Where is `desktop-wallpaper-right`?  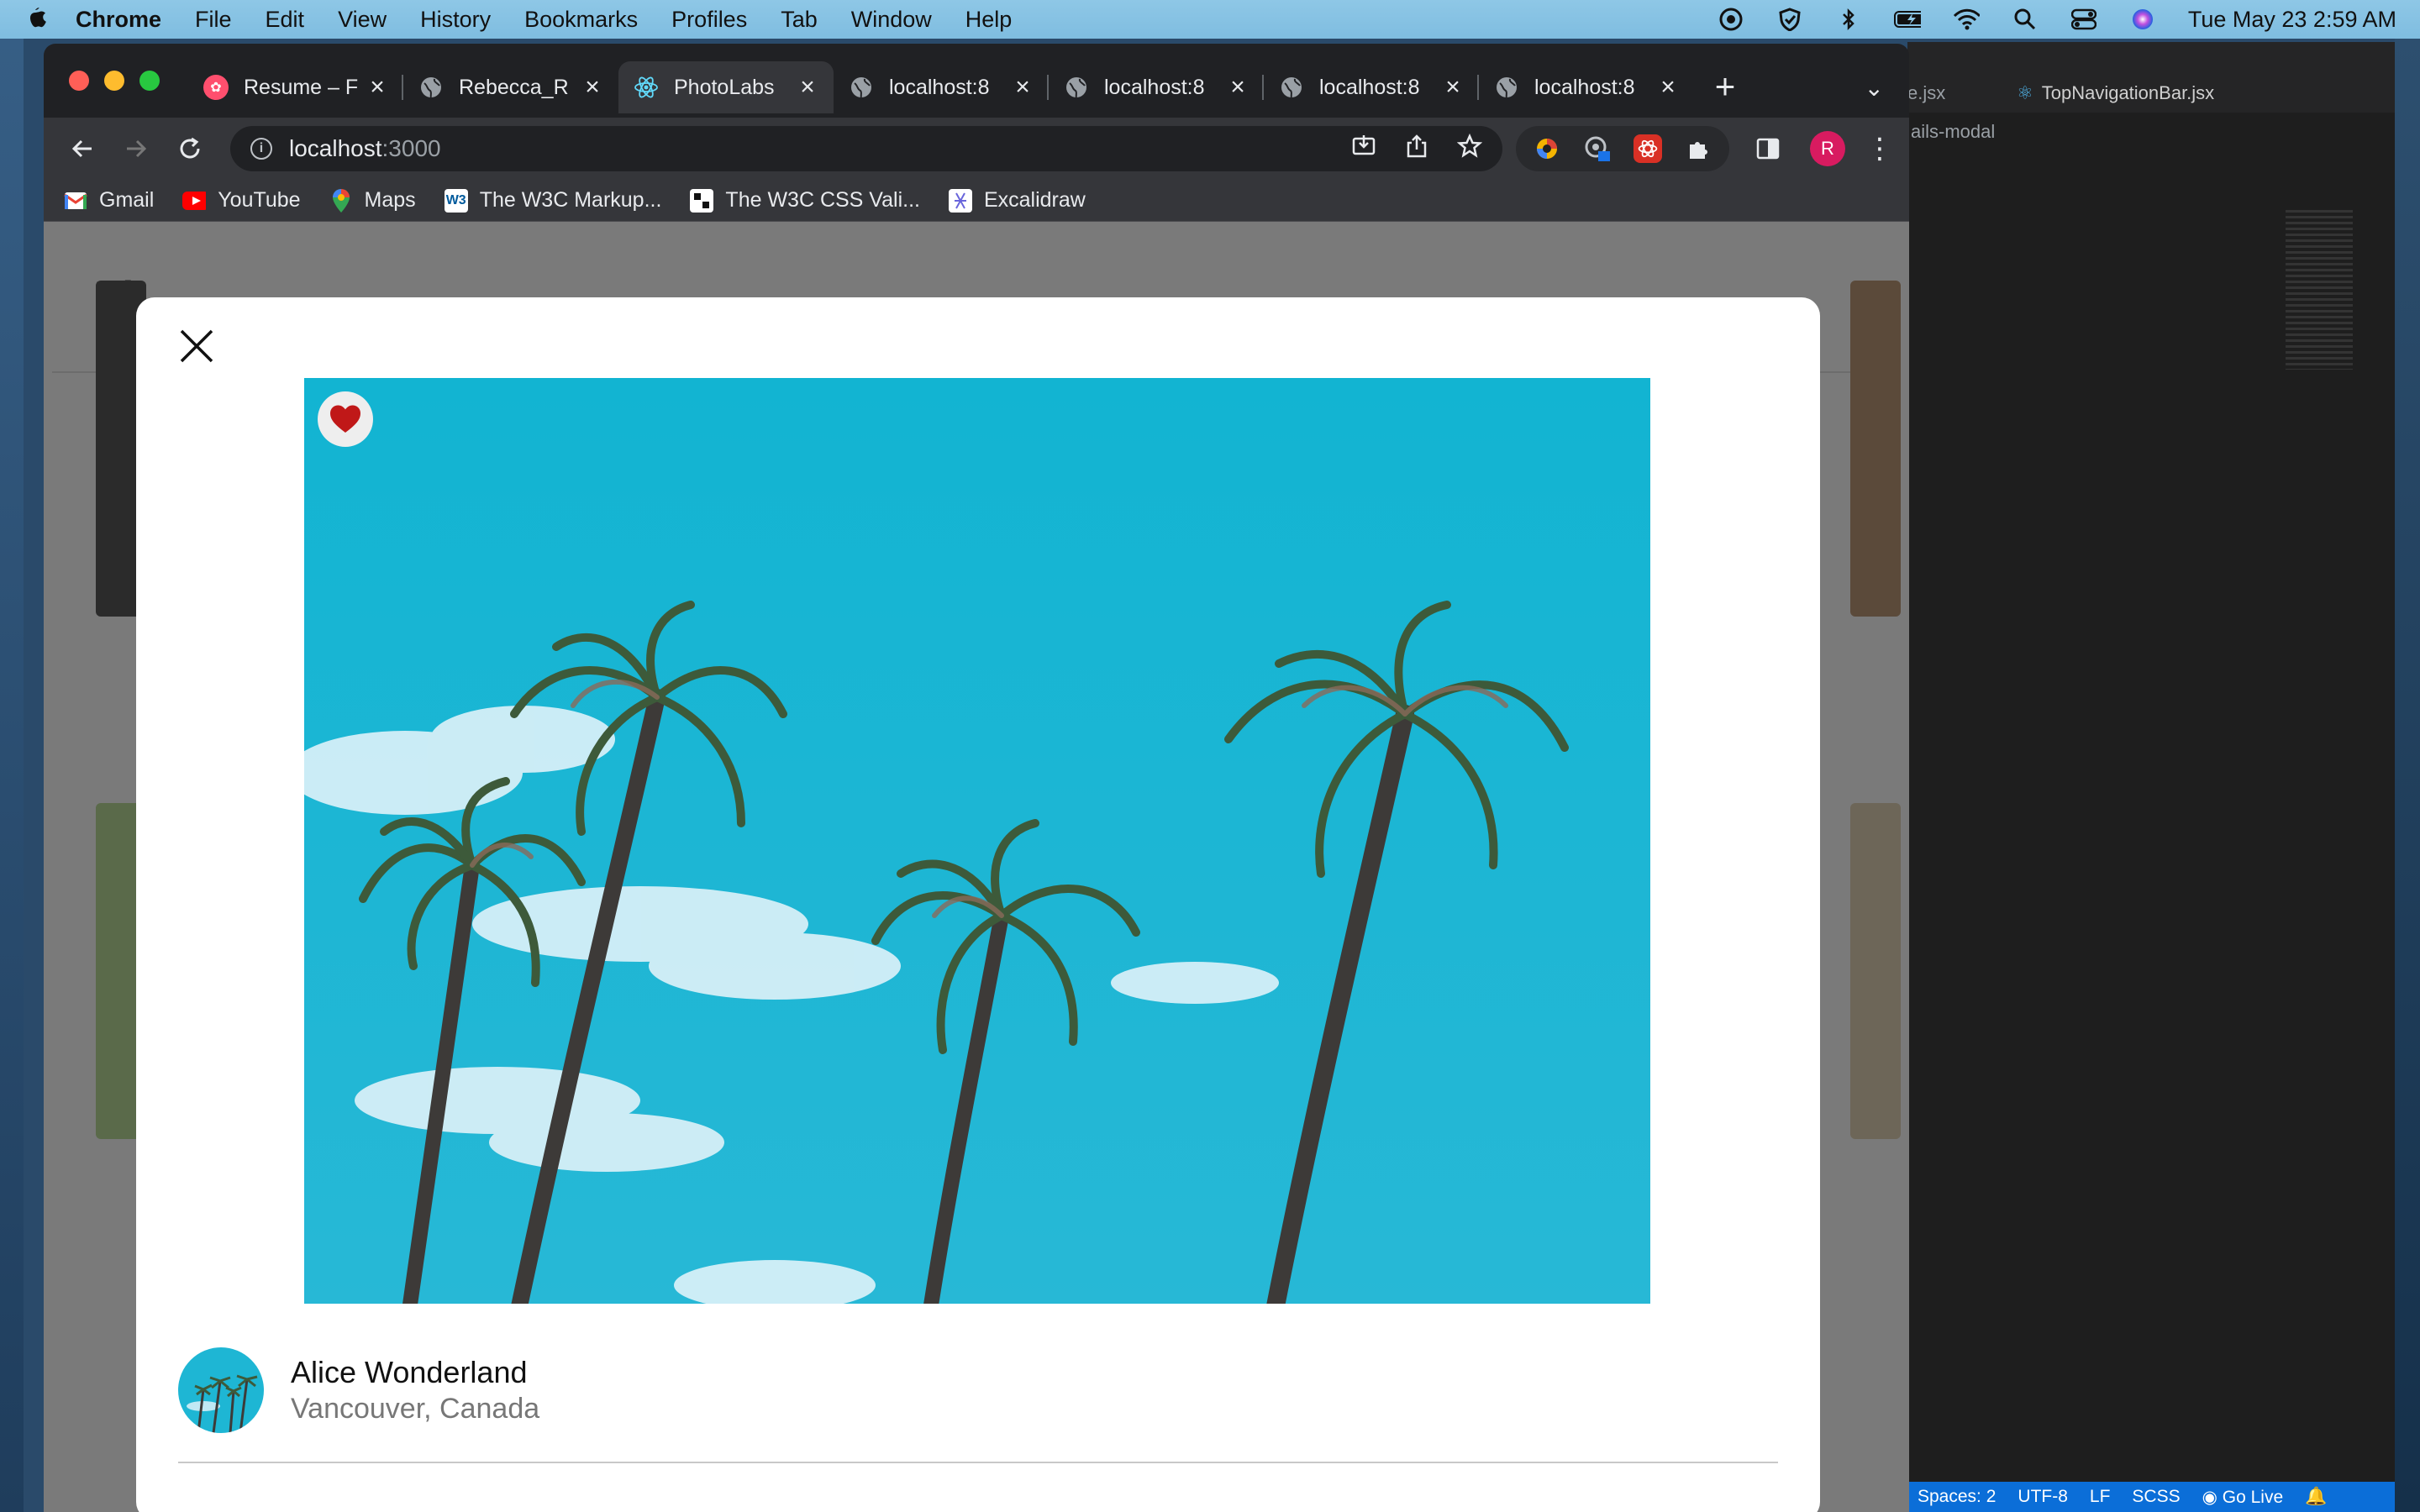
desktop-wallpaper-right is located at coordinates (2407, 775).